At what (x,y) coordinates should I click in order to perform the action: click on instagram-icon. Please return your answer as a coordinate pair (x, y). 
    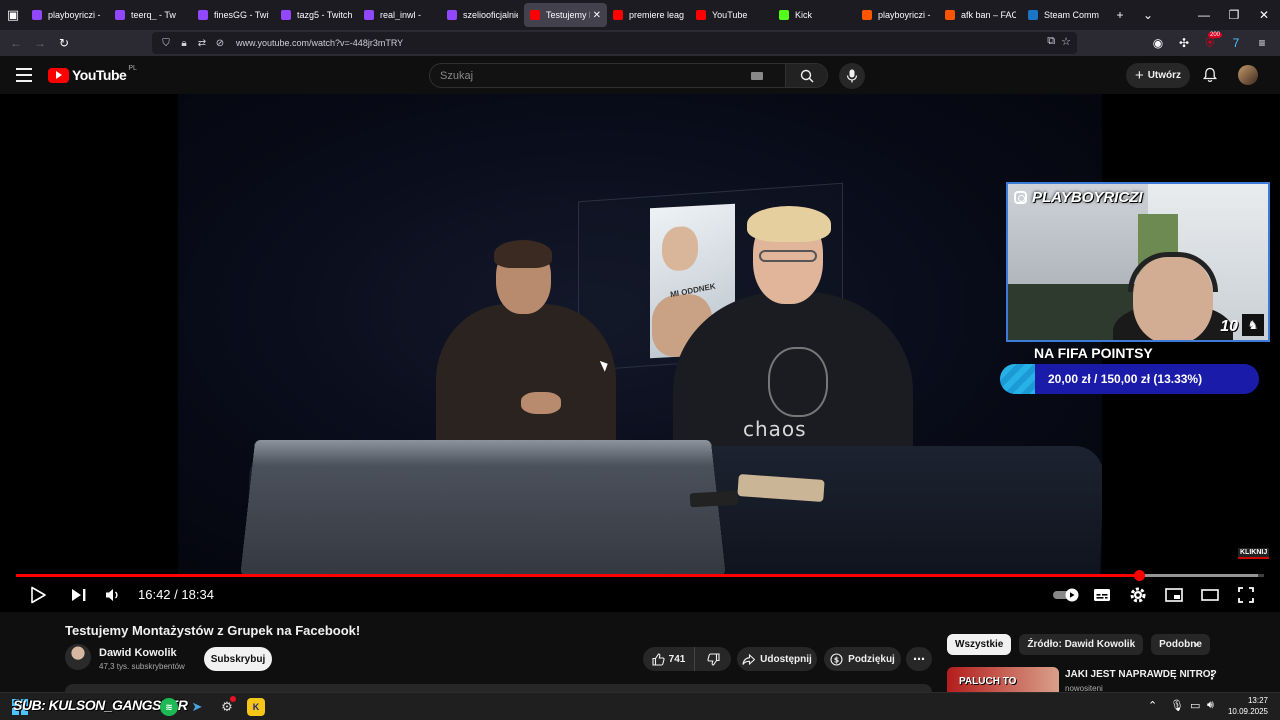
    Looking at the image, I should click on (1020, 197).